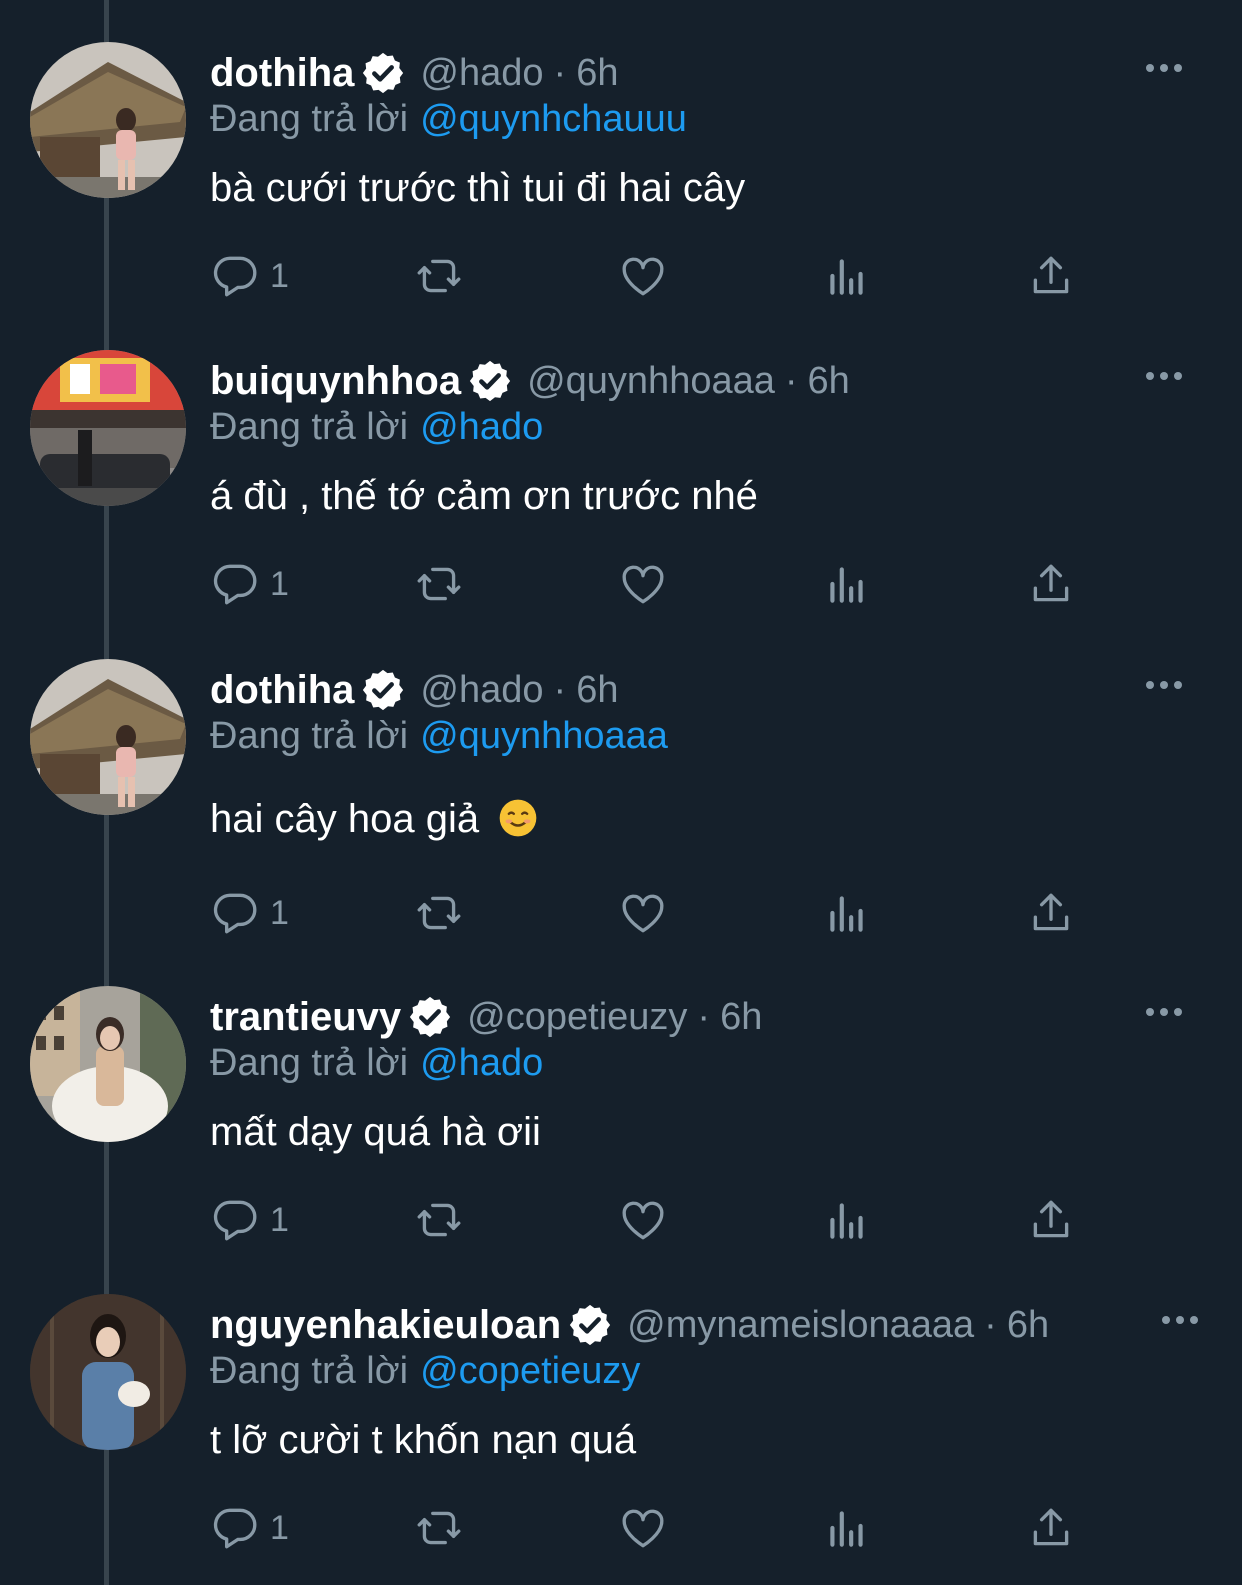 This screenshot has width=1242, height=1585. I want to click on avatar-photo-fur-coat-icon, so click(108, 1064).